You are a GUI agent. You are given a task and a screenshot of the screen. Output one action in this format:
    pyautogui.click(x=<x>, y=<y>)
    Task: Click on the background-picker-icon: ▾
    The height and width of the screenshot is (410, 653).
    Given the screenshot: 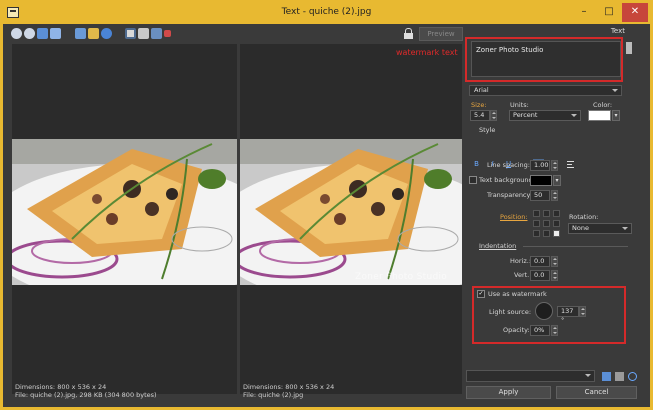 What is the action you would take?
    pyautogui.click(x=557, y=180)
    